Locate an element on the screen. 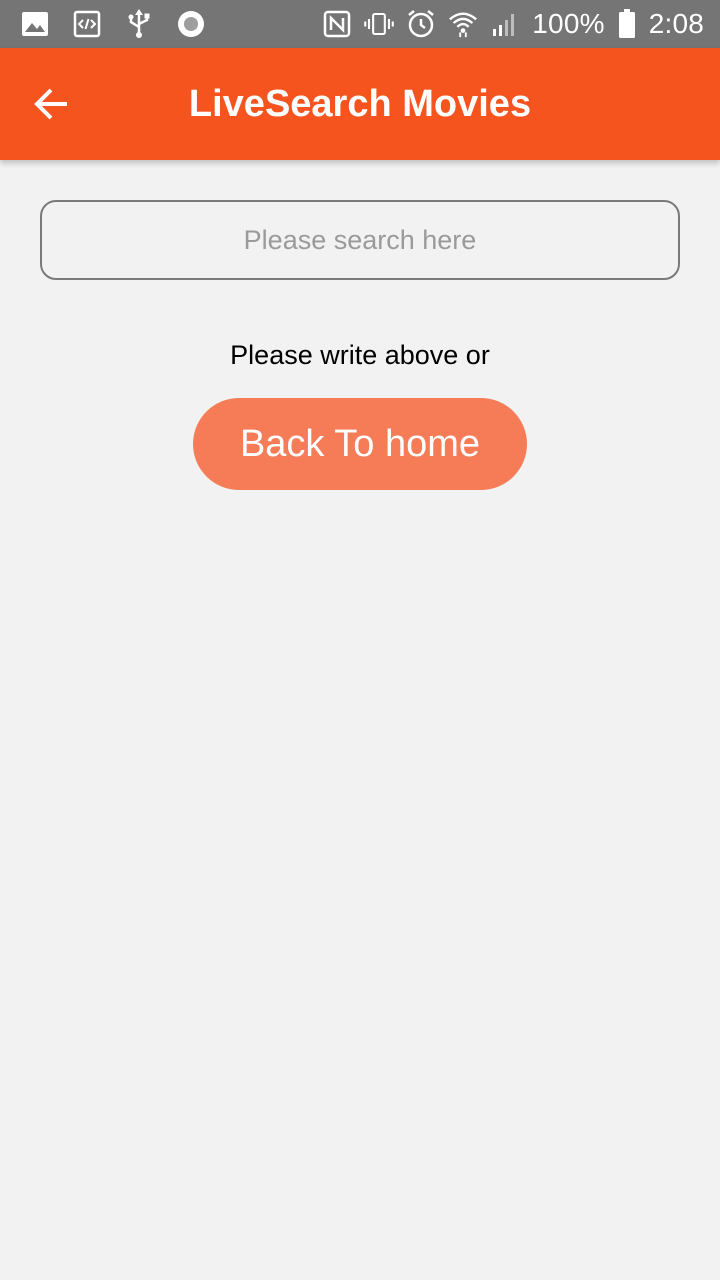 The width and height of the screenshot is (720, 1280). wifi-icon is located at coordinates (463, 24).